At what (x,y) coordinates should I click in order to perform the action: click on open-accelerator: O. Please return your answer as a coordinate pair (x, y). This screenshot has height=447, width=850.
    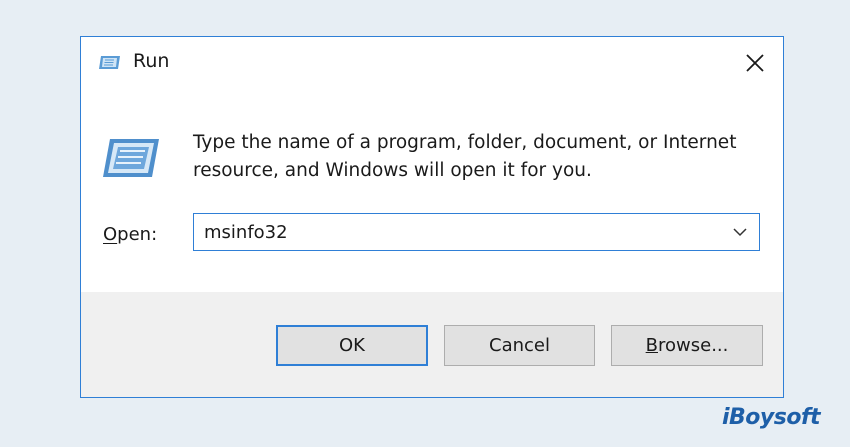
    Looking at the image, I should click on (110, 234).